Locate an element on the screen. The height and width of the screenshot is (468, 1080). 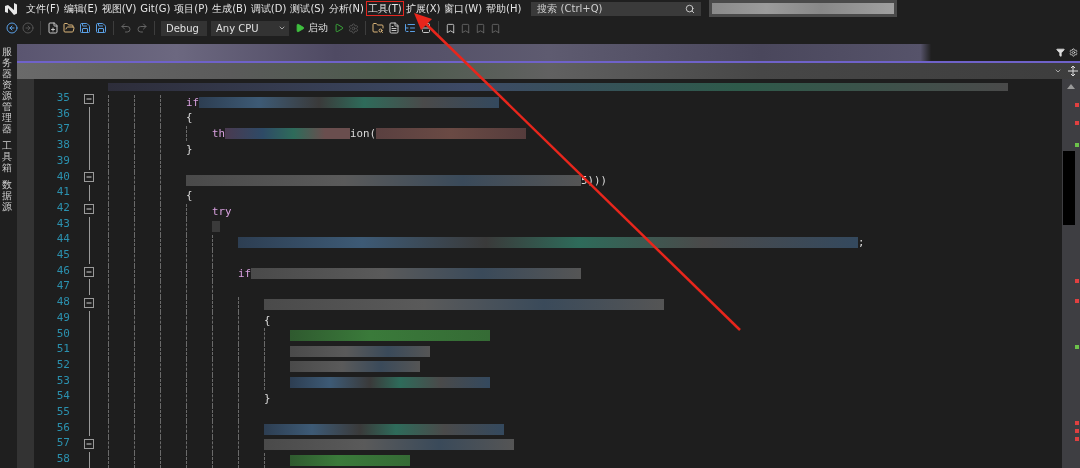
tree-icon is located at coordinates (410, 28).